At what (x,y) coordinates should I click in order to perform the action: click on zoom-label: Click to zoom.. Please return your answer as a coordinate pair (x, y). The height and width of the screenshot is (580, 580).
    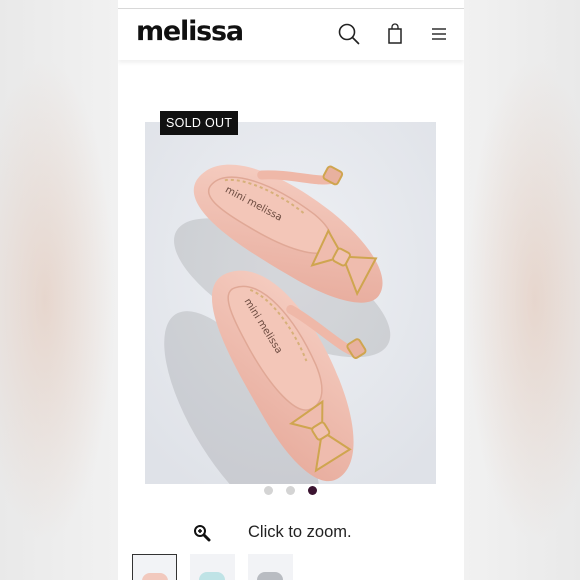
    Looking at the image, I should click on (300, 532).